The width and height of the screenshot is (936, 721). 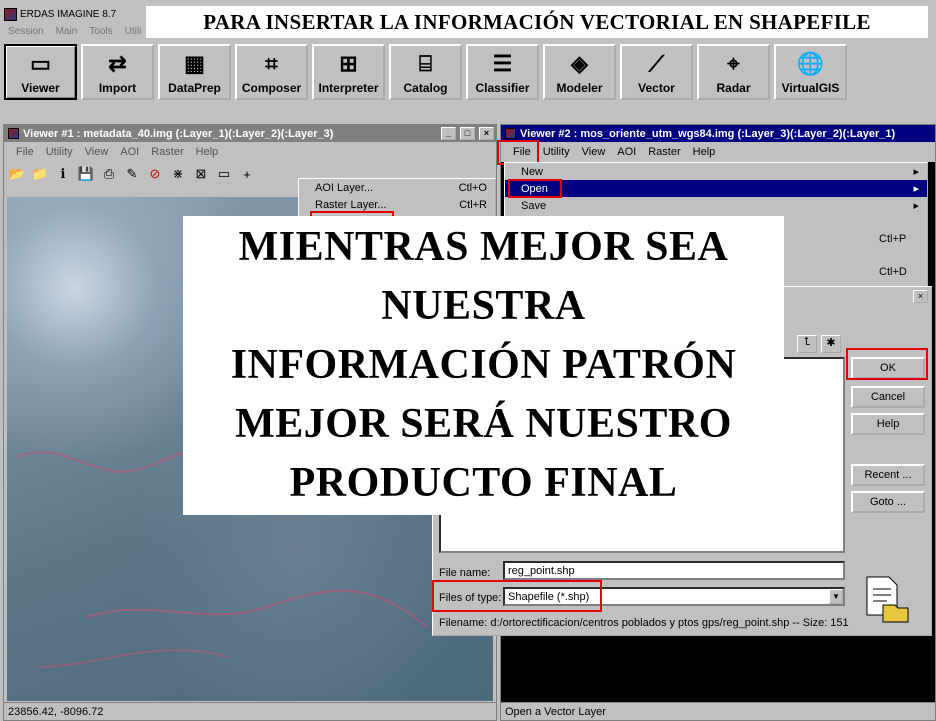 I want to click on help-button: Help, so click(x=888, y=424).